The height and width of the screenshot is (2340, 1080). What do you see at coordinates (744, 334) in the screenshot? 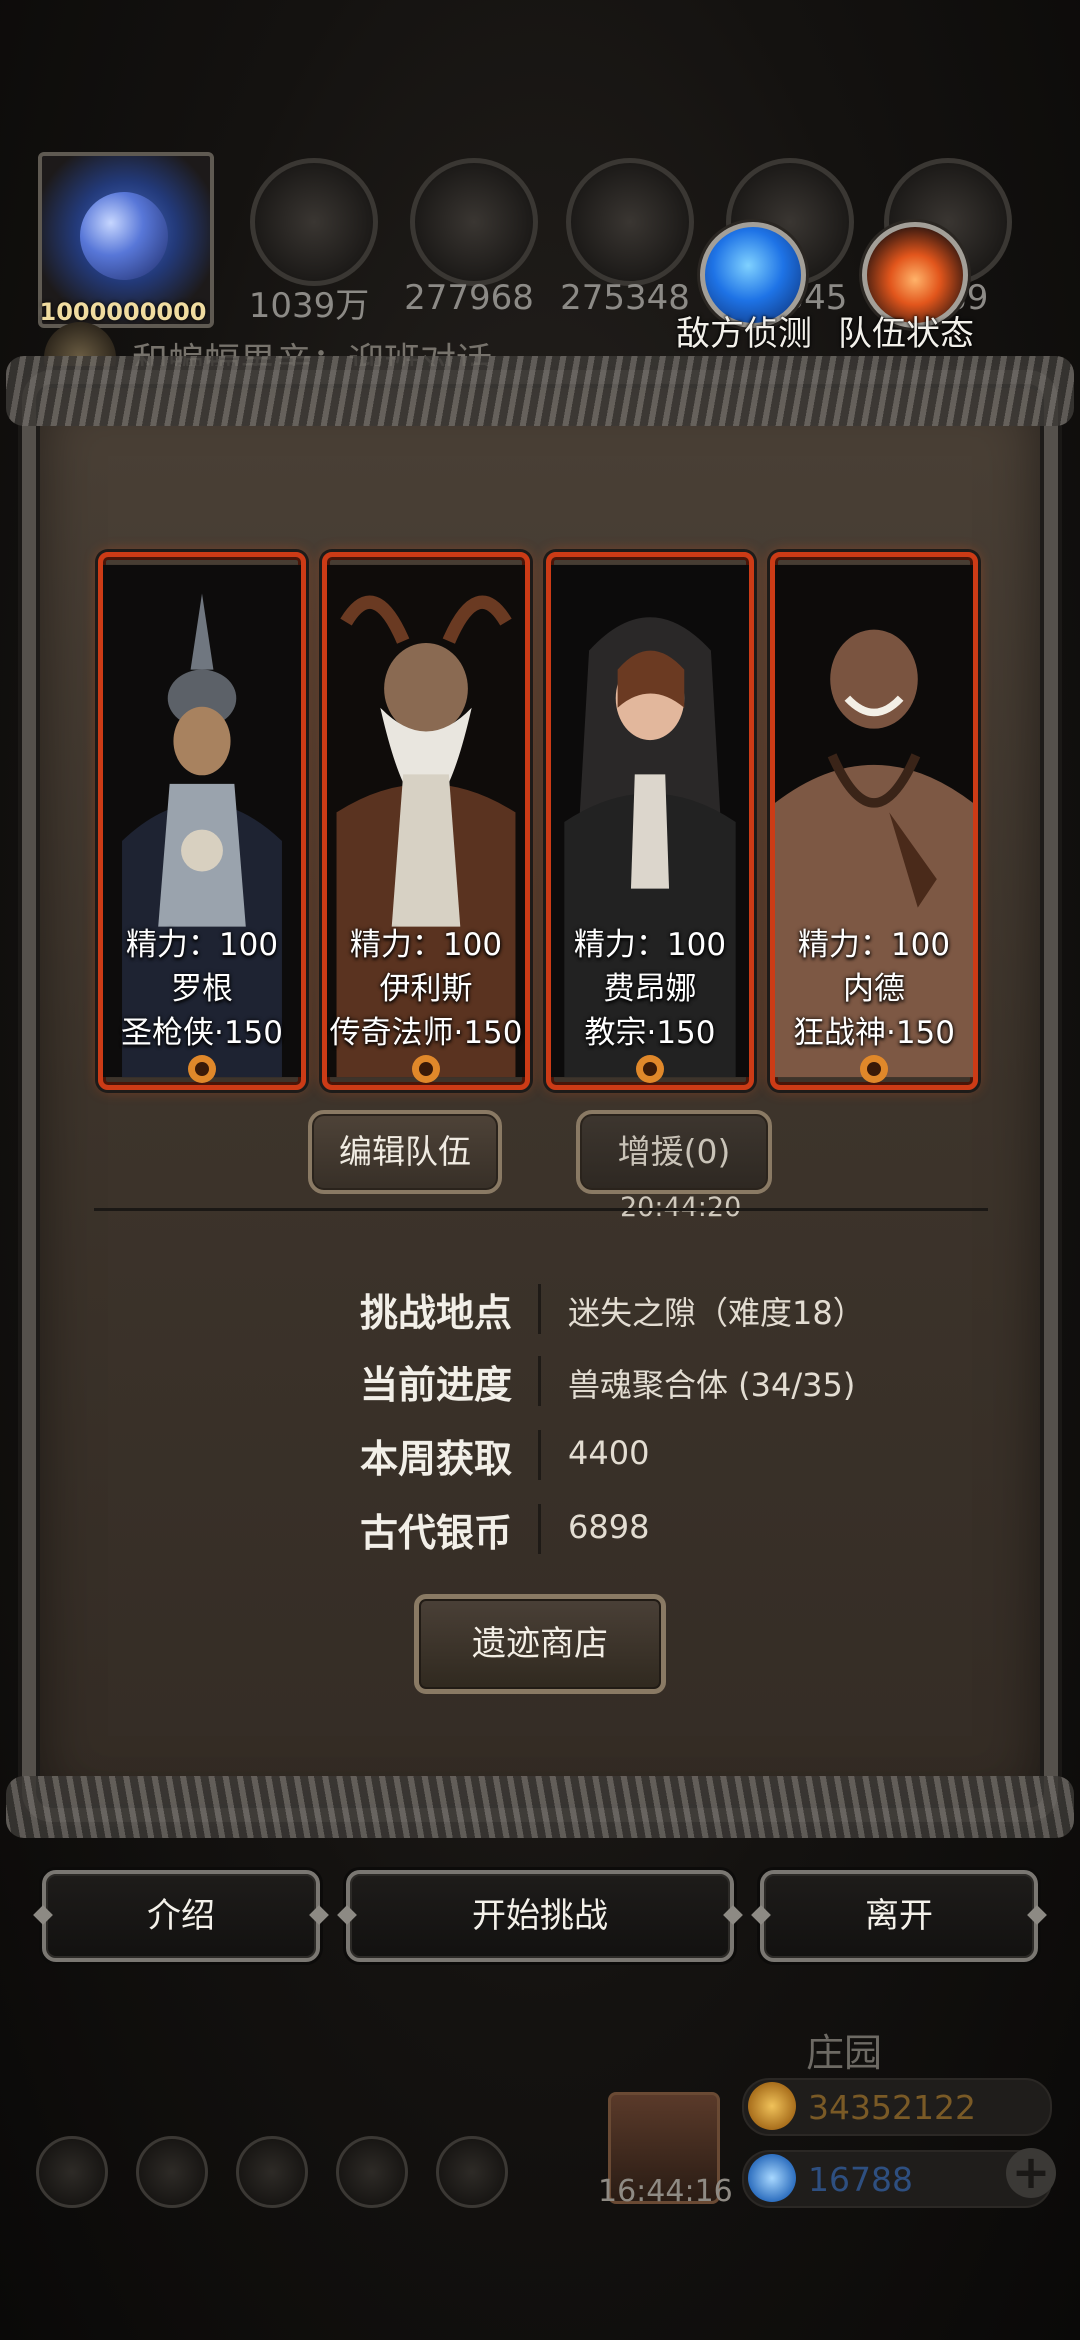
I see `enemy-scout-label: 敌方侦测` at bounding box center [744, 334].